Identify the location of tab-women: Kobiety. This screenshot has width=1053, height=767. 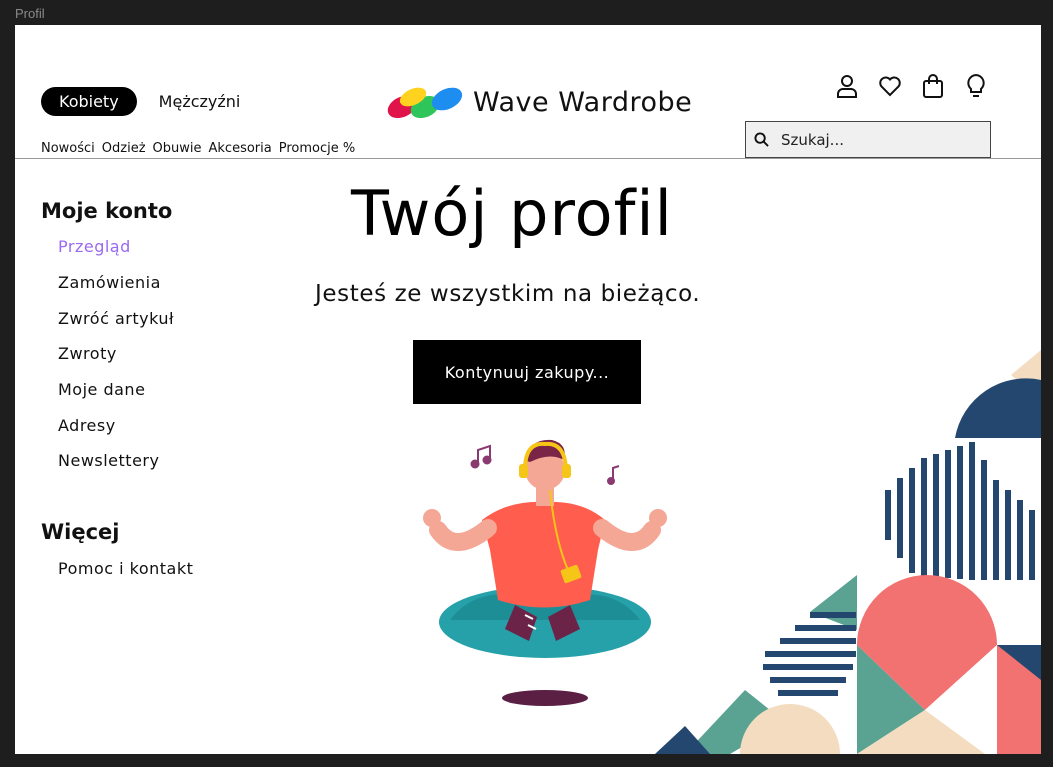
(89, 101).